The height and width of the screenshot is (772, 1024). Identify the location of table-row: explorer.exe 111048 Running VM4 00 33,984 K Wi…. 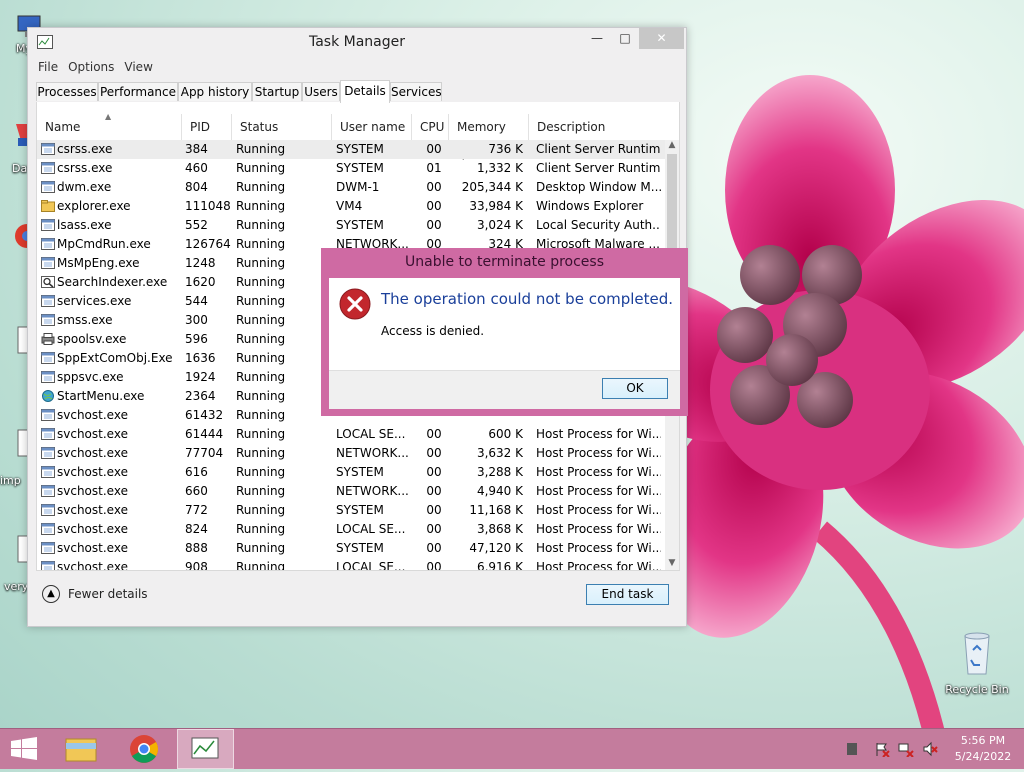
(351, 206).